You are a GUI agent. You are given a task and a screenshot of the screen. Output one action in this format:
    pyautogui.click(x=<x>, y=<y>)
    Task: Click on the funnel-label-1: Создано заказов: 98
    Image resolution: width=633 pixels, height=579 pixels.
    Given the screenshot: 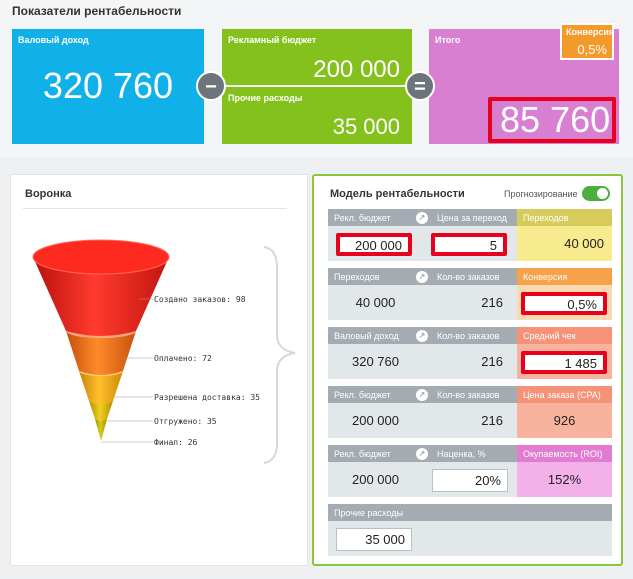 What is the action you would take?
    pyautogui.click(x=200, y=299)
    